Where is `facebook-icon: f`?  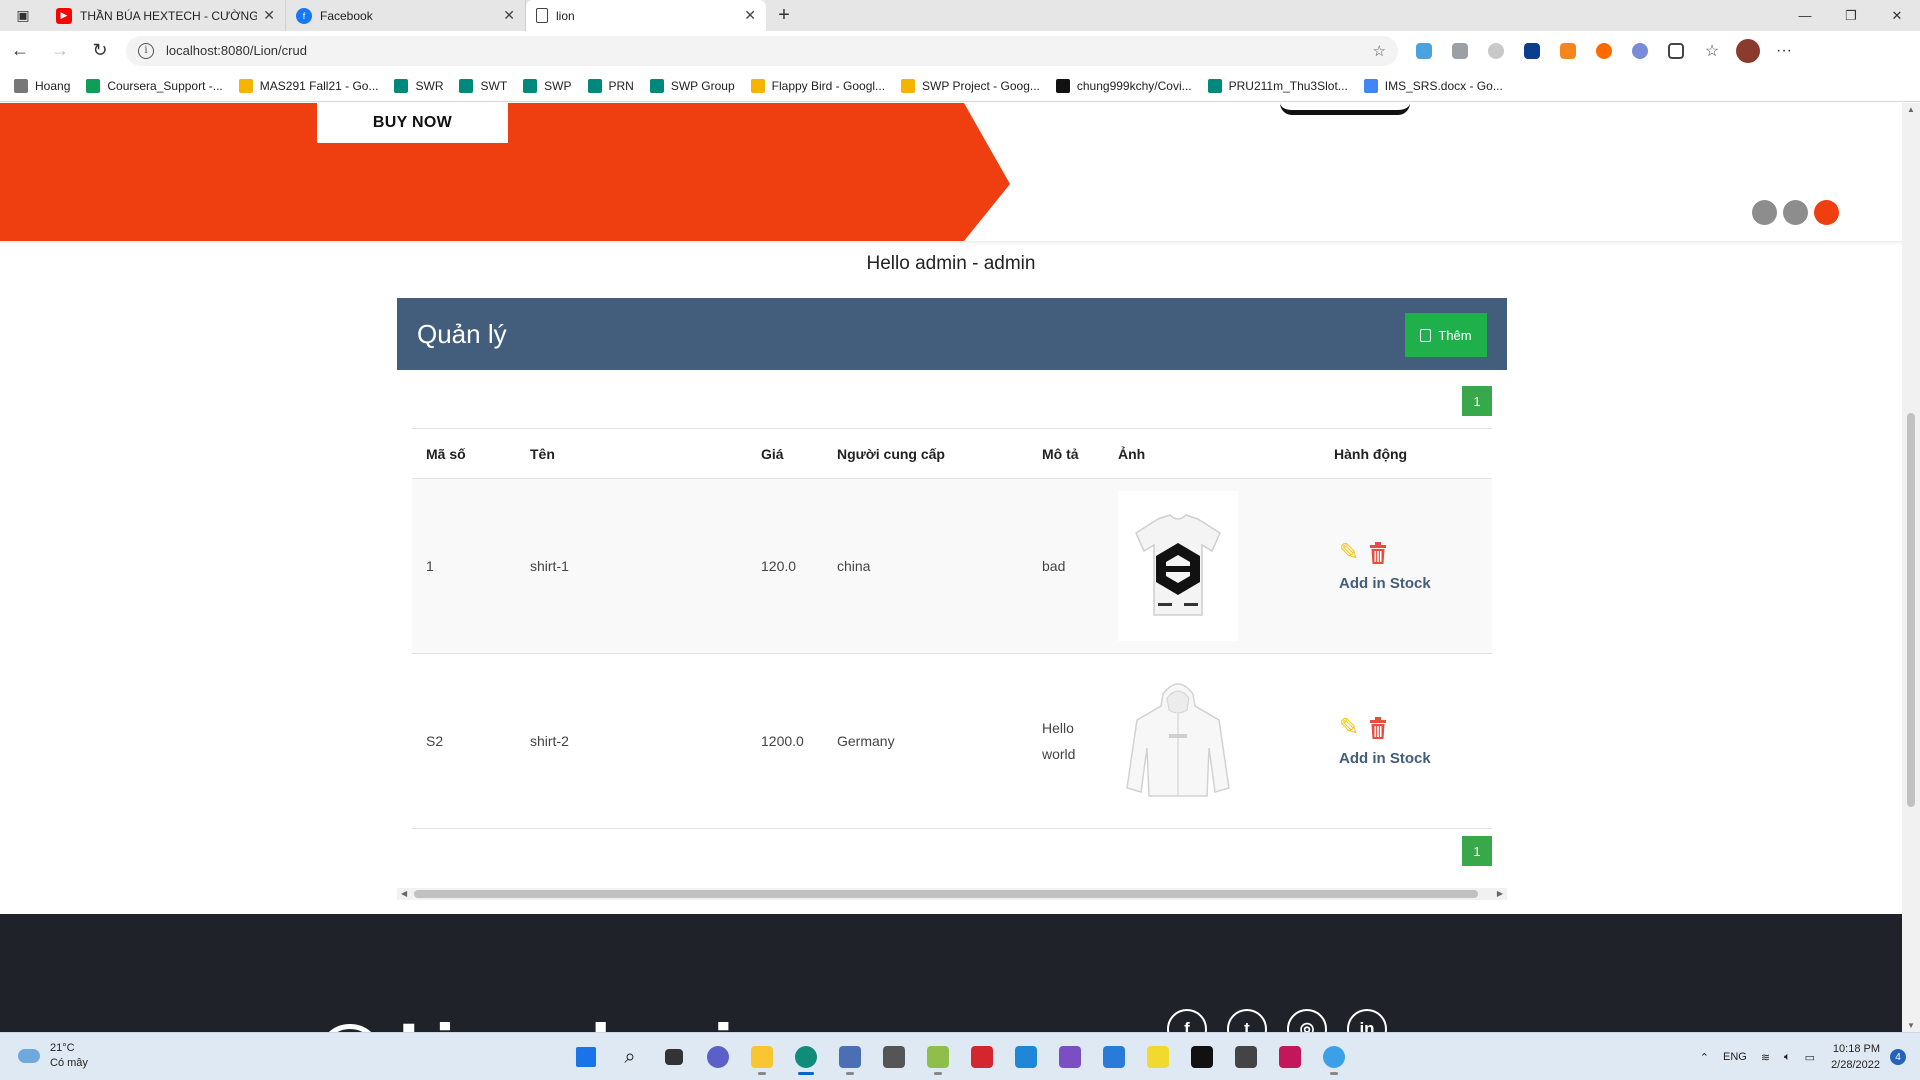 facebook-icon: f is located at coordinates (1187, 1020).